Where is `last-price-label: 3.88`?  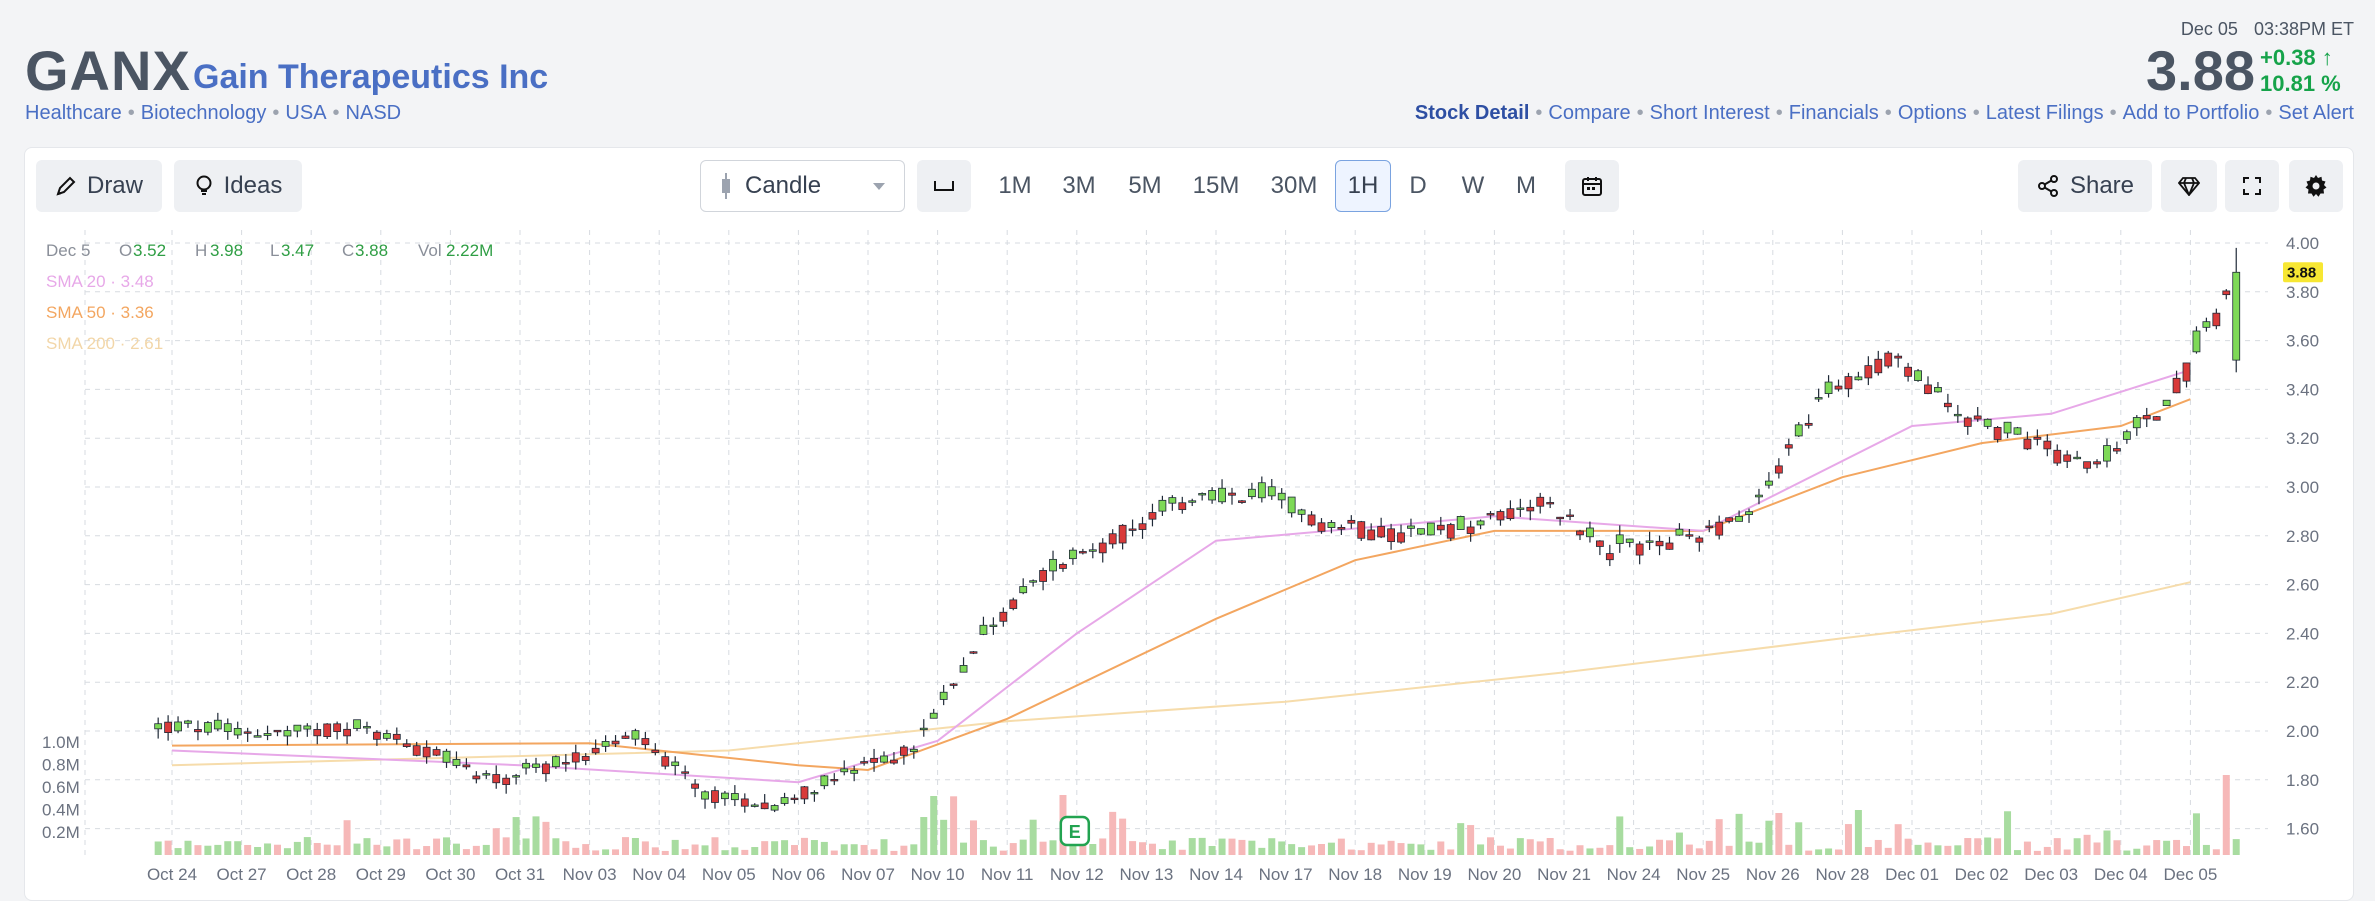 last-price-label: 3.88 is located at coordinates (2301, 272).